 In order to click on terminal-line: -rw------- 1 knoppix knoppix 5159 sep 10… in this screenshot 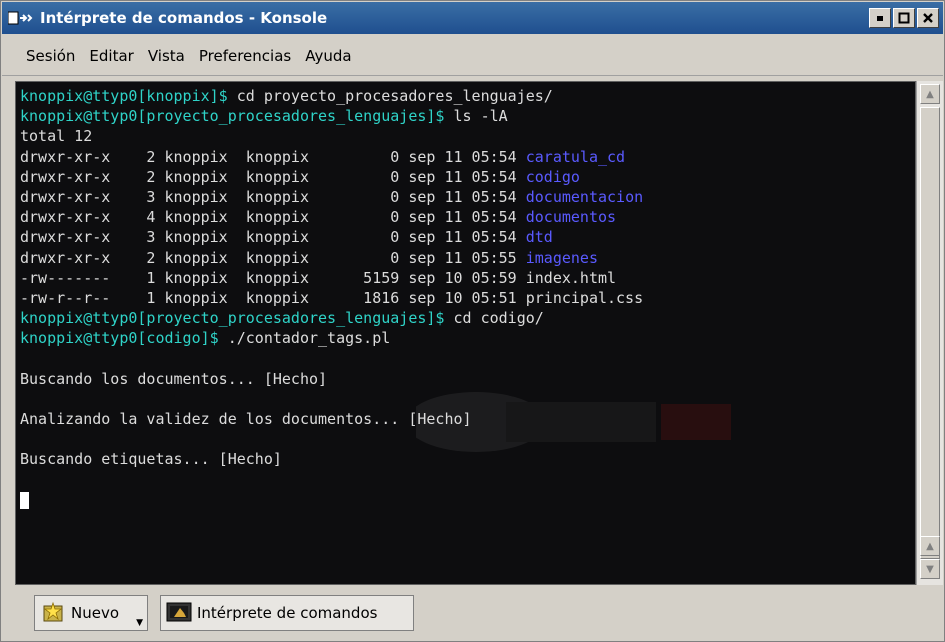, I will do `click(331, 278)`.